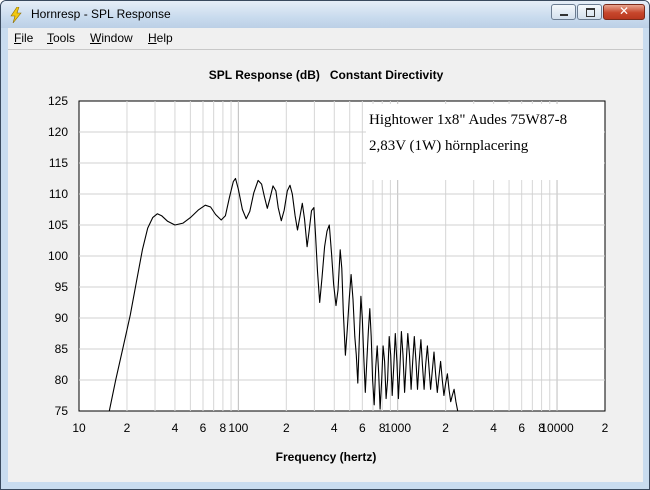 Image resolution: width=650 pixels, height=490 pixels. What do you see at coordinates (111, 38) in the screenshot?
I see `menu-window: Window` at bounding box center [111, 38].